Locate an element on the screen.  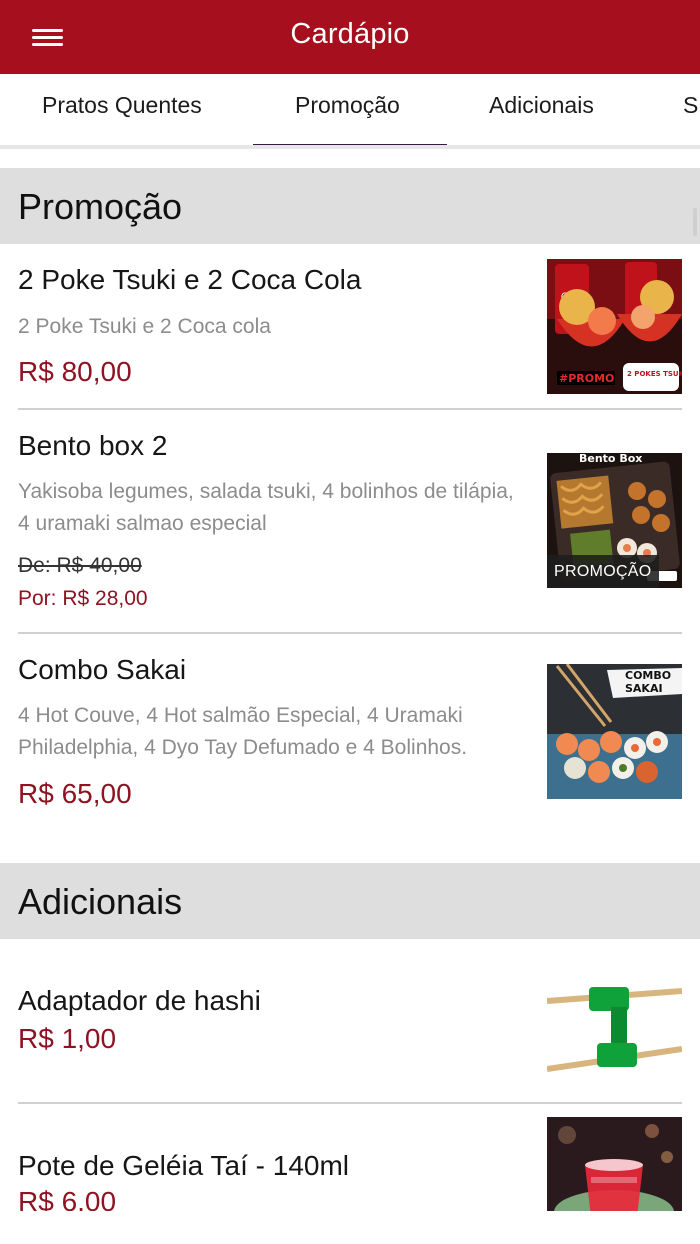
item-price: R$ 1,00 is located at coordinates (67, 1038).